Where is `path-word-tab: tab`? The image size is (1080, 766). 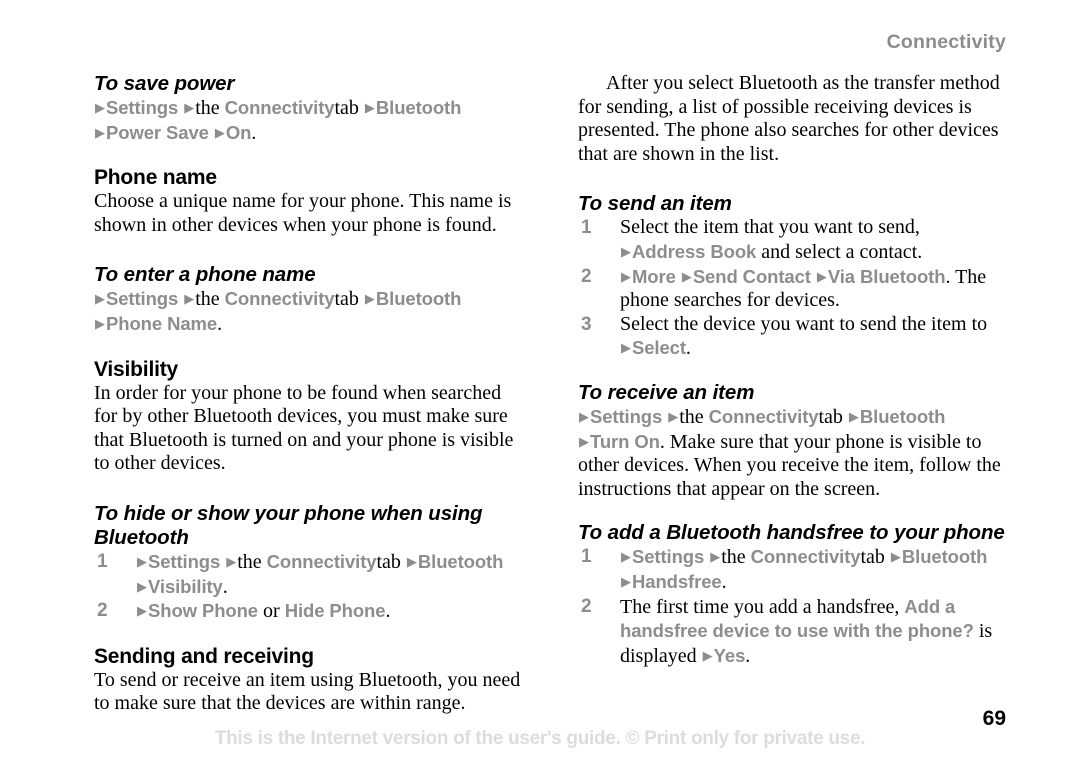 path-word-tab: tab is located at coordinates (830, 416).